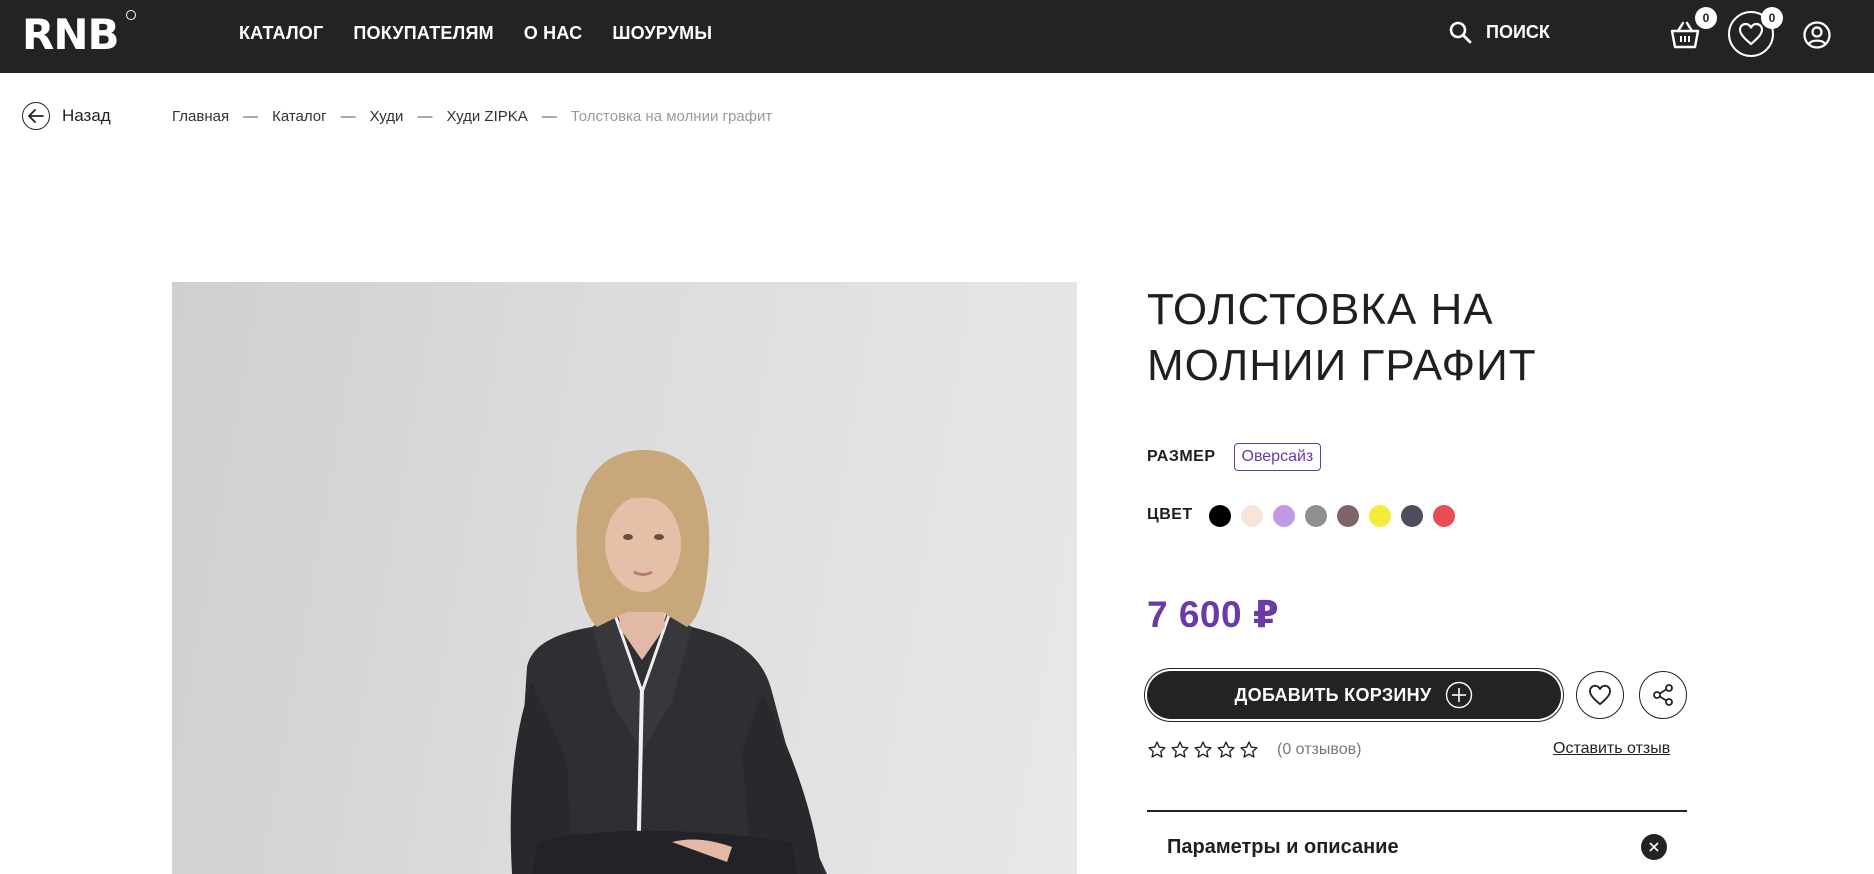  What do you see at coordinates (486, 116) in the screenshot?
I see `breadcrumb-hoodies-zipka: Худи ZIPKA` at bounding box center [486, 116].